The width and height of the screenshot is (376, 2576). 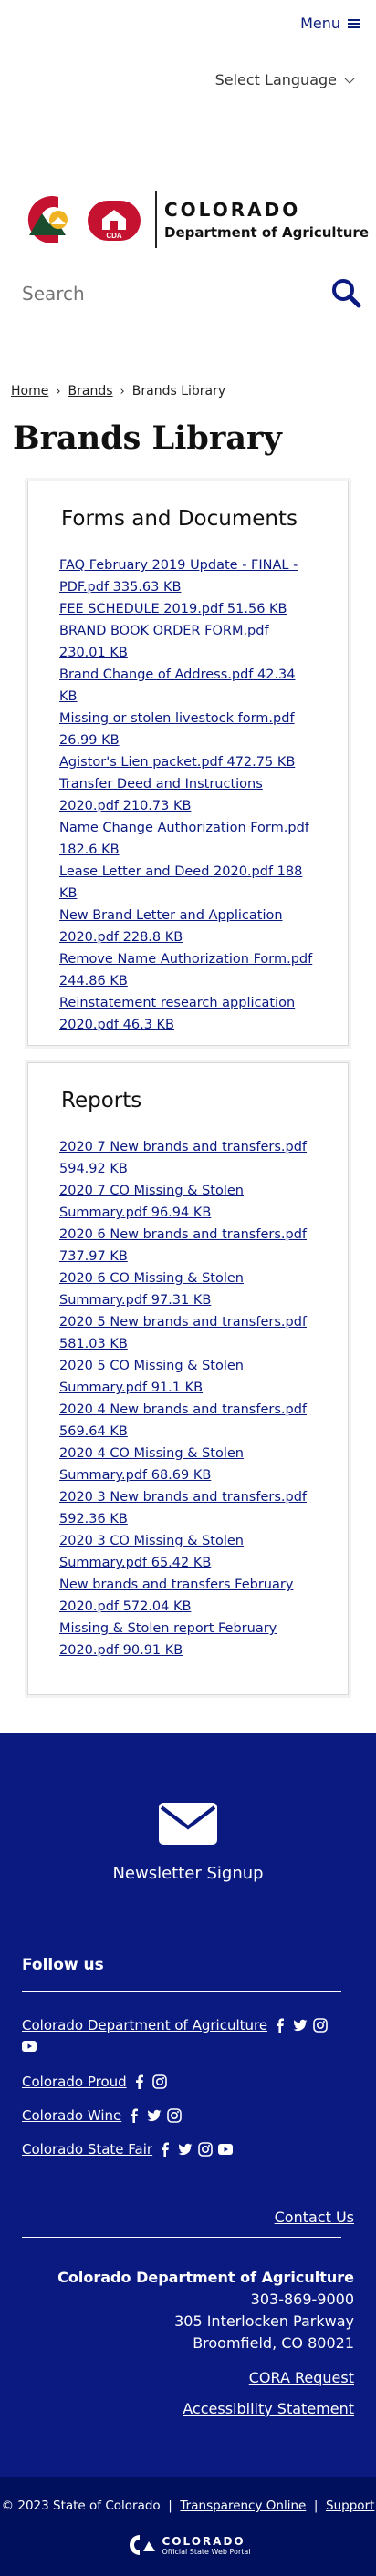 What do you see at coordinates (320, 23) in the screenshot?
I see `menu-label: Menu` at bounding box center [320, 23].